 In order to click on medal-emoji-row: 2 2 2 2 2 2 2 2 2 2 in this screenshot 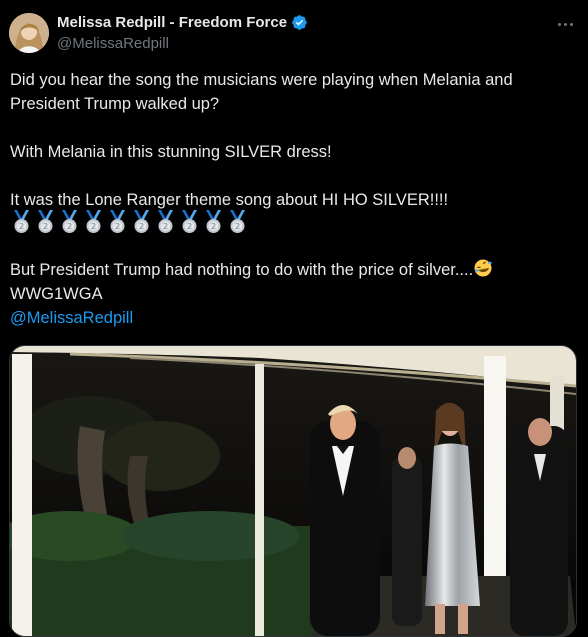, I will do `click(295, 222)`.